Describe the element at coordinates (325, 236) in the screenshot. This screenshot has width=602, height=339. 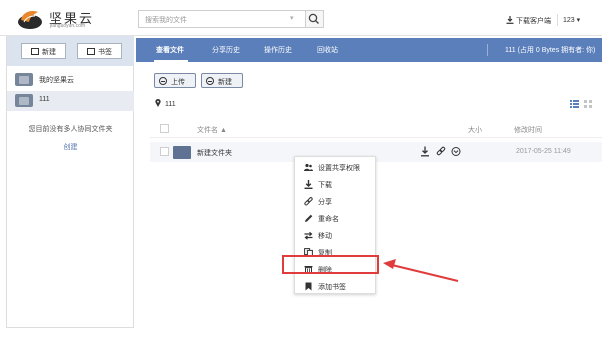
I see `menu-item-label: 移动` at that location.